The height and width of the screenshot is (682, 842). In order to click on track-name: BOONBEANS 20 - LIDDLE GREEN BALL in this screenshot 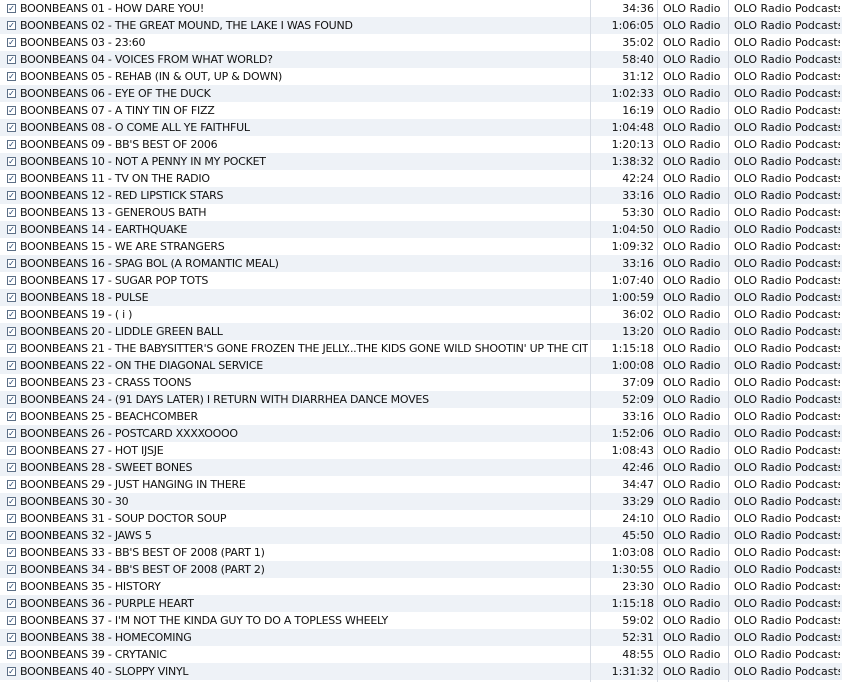, I will do `click(121, 331)`.